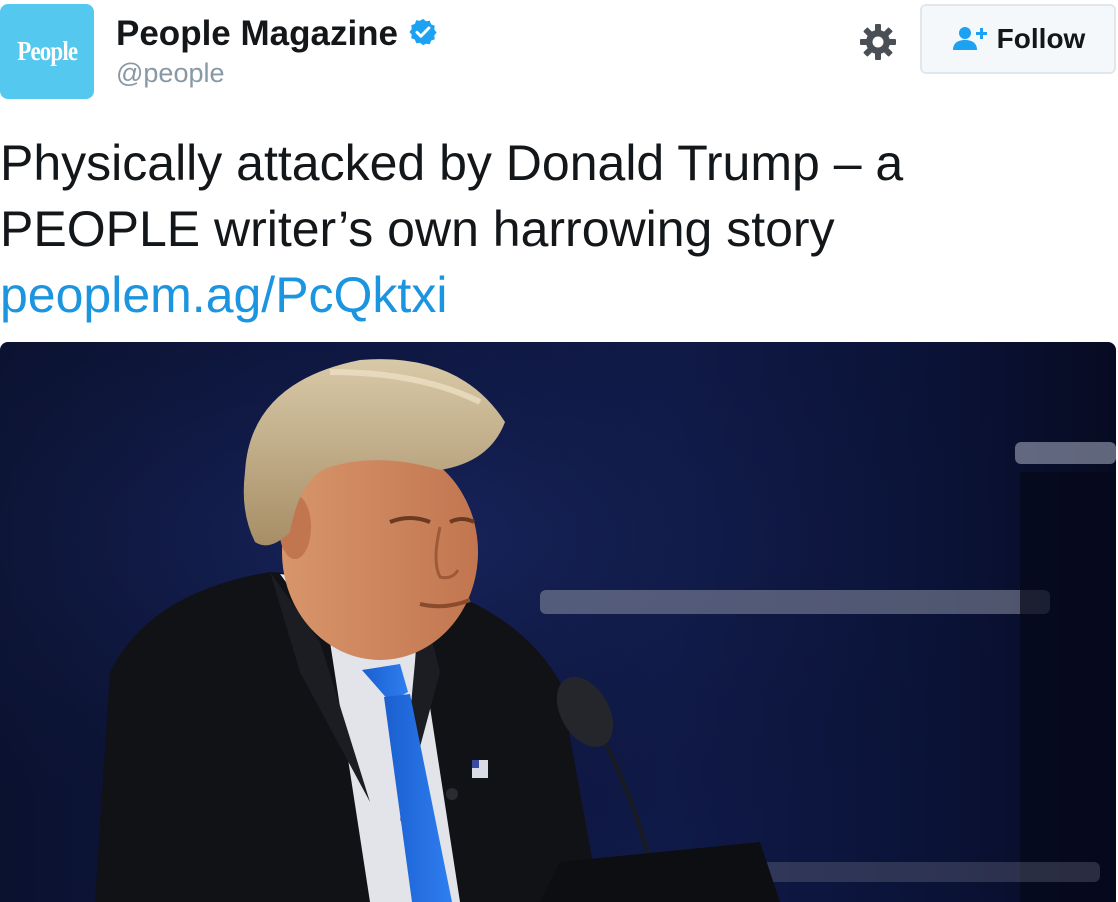  I want to click on gear-icon, so click(878, 42).